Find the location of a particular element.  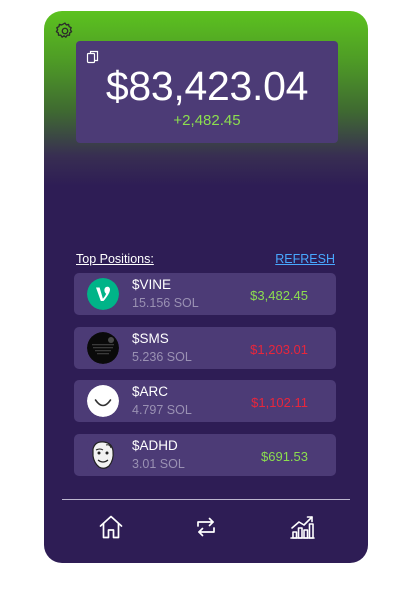

token-symbol: $SMS is located at coordinates (150, 338).